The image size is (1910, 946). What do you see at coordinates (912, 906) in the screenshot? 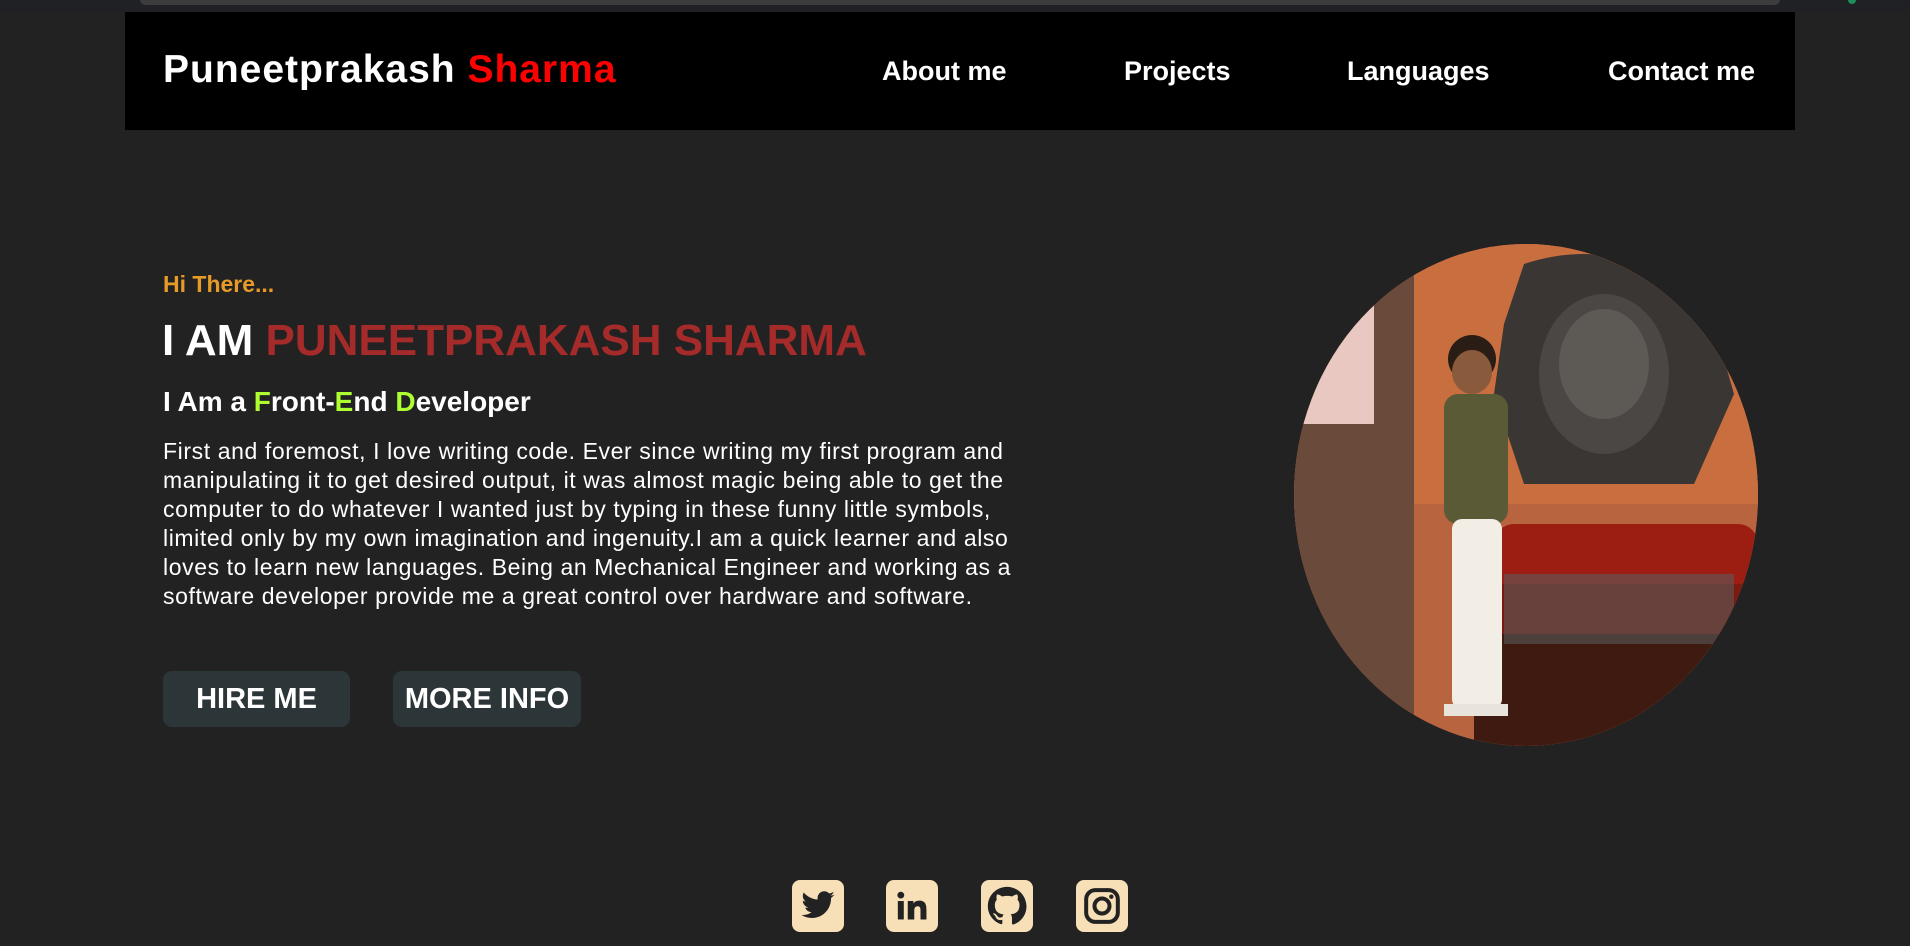
I see `linkedin-icon` at bounding box center [912, 906].